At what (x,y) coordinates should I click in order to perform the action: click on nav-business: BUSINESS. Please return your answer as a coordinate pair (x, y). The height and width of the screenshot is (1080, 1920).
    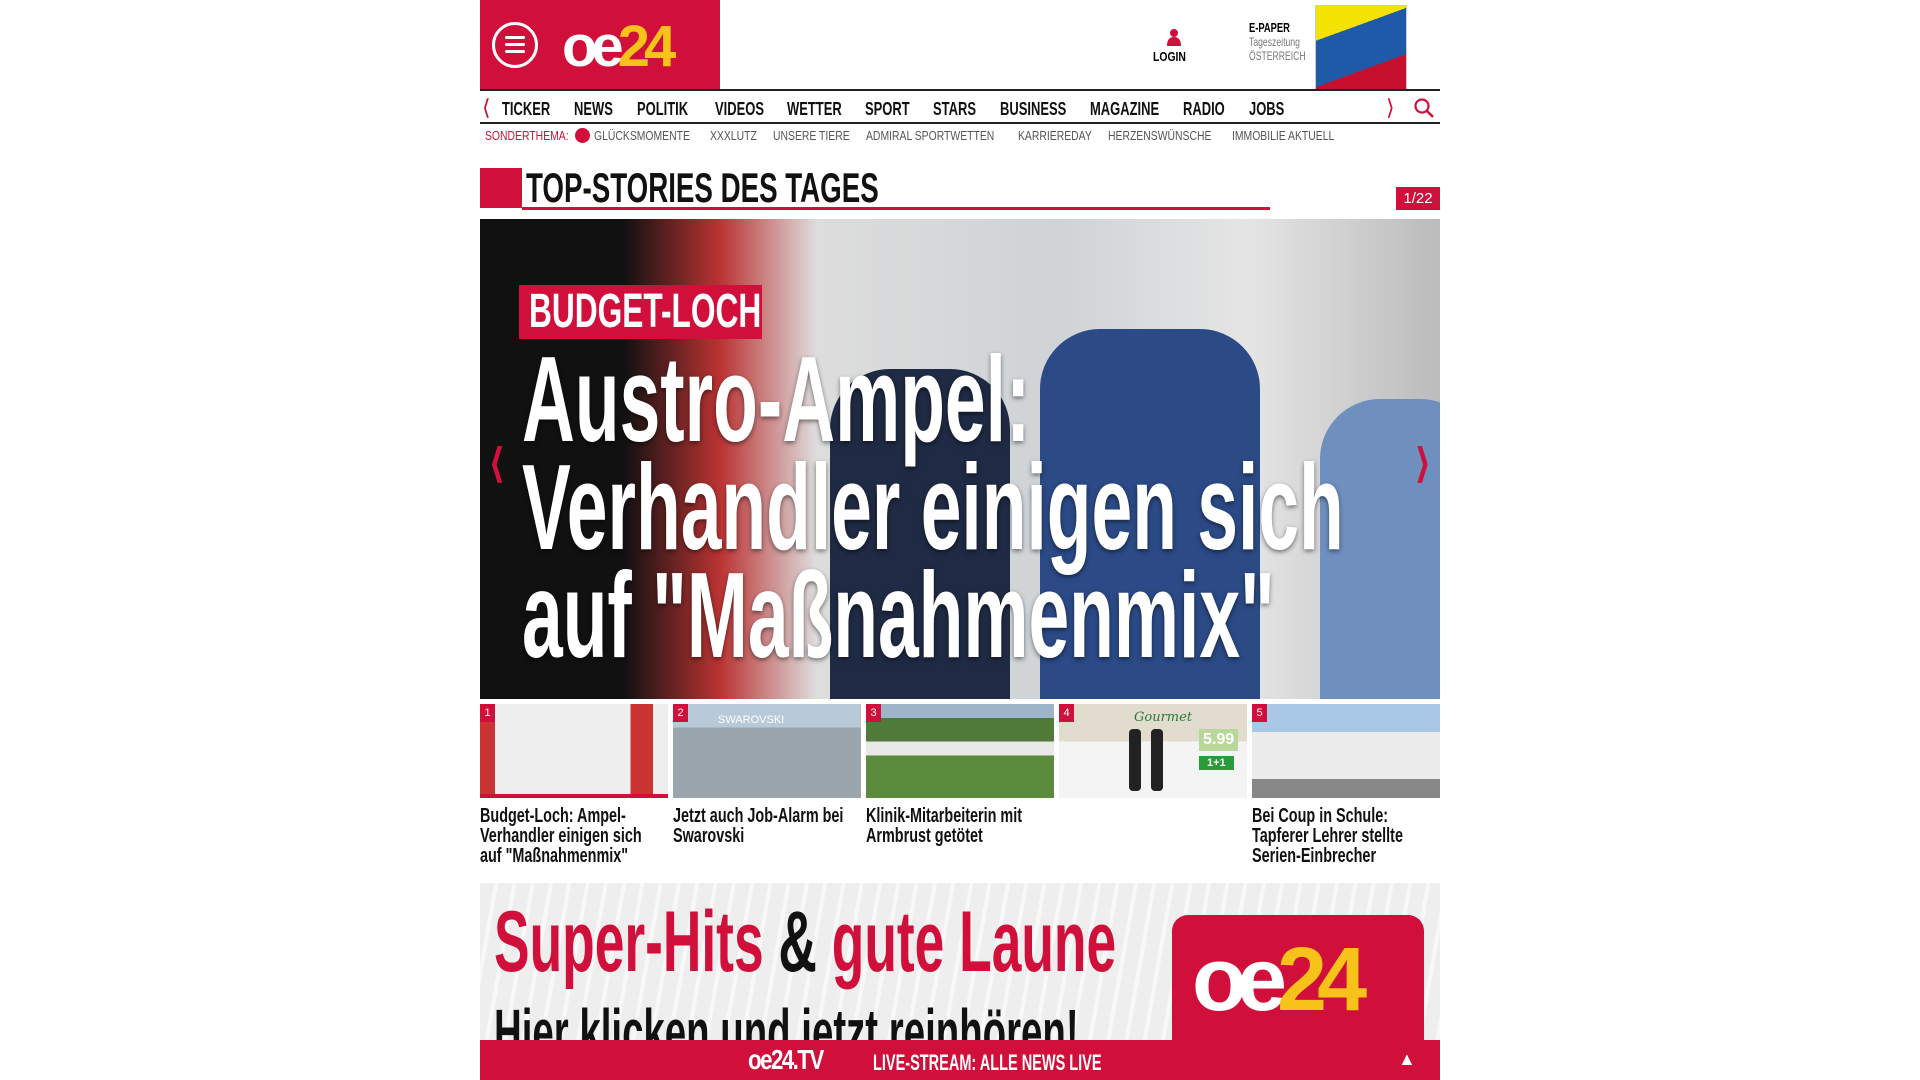
    Looking at the image, I should click on (1046, 109).